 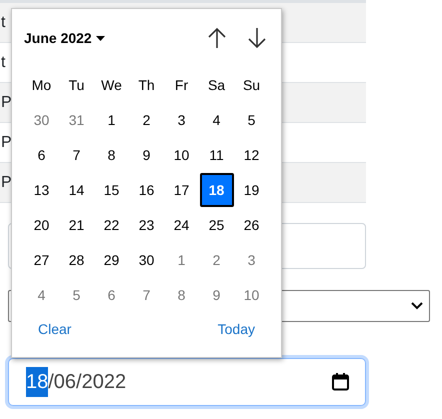 What do you see at coordinates (146, 190) in the screenshot?
I see `calendar-day: 16` at bounding box center [146, 190].